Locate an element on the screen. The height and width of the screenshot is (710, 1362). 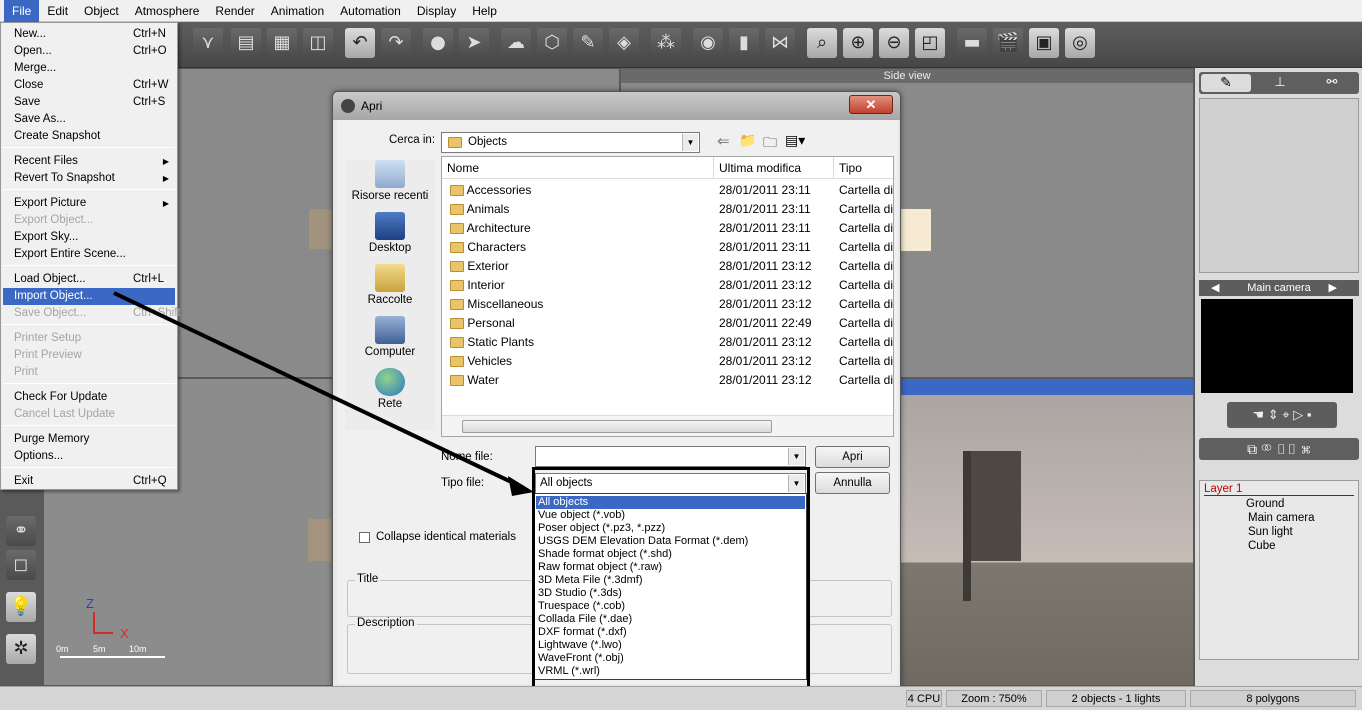
objects-status: 2 objects - 1 lights is located at coordinates (1116, 698).